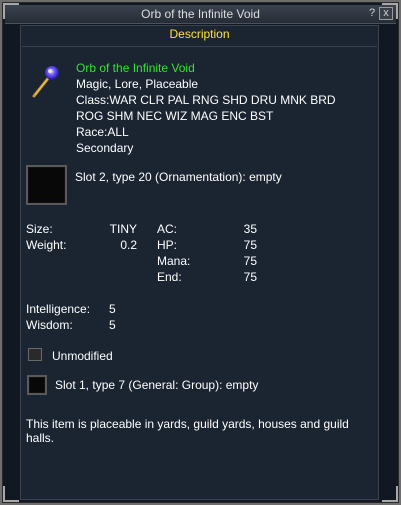  Describe the element at coordinates (58, 309) in the screenshot. I see `intelligence-label: Intelligence:` at that location.